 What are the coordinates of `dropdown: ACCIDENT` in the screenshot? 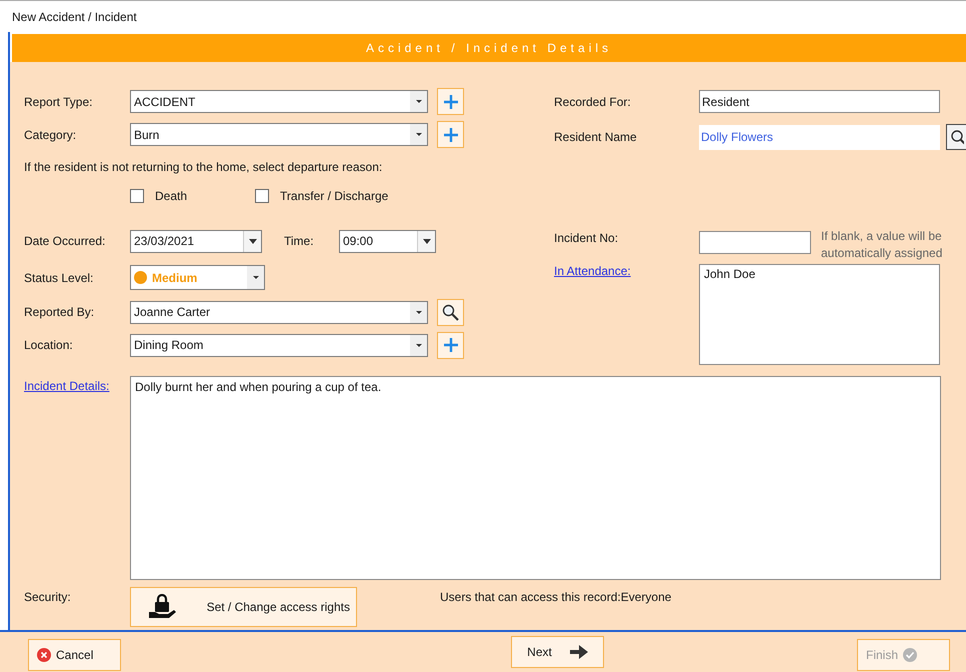 It's located at (279, 101).